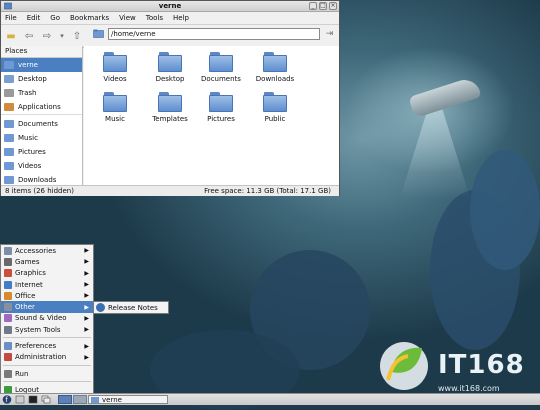  Describe the element at coordinates (333, 6) in the screenshot. I see `close-button: ×` at that location.